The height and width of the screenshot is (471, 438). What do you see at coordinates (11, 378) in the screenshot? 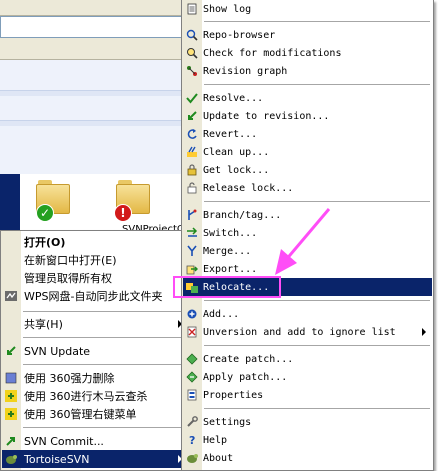
I see `360-delete-icon` at bounding box center [11, 378].